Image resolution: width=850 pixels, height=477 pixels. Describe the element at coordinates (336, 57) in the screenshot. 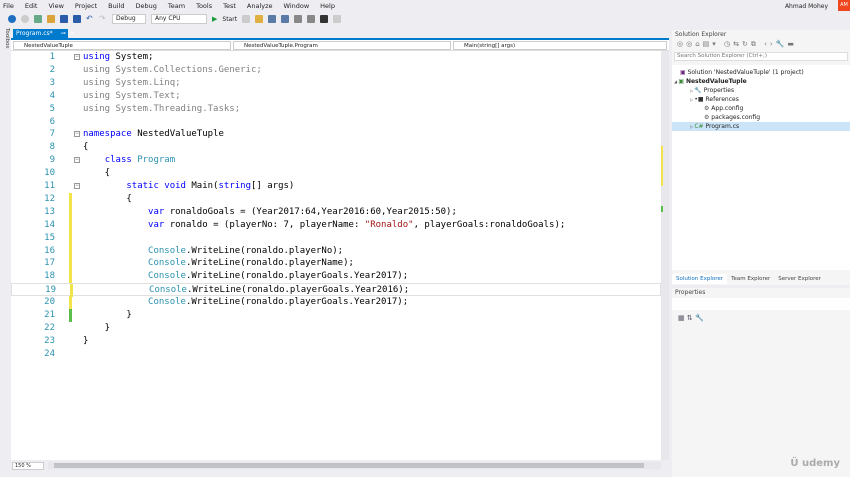

I see `code-line: 1 − using System;` at that location.